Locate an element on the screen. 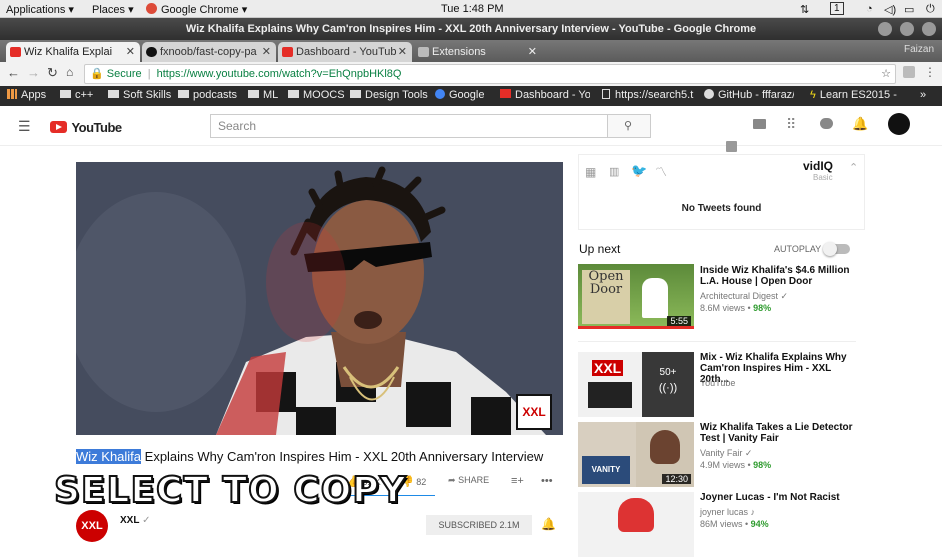  search-button: ⚲ is located at coordinates (629, 126).